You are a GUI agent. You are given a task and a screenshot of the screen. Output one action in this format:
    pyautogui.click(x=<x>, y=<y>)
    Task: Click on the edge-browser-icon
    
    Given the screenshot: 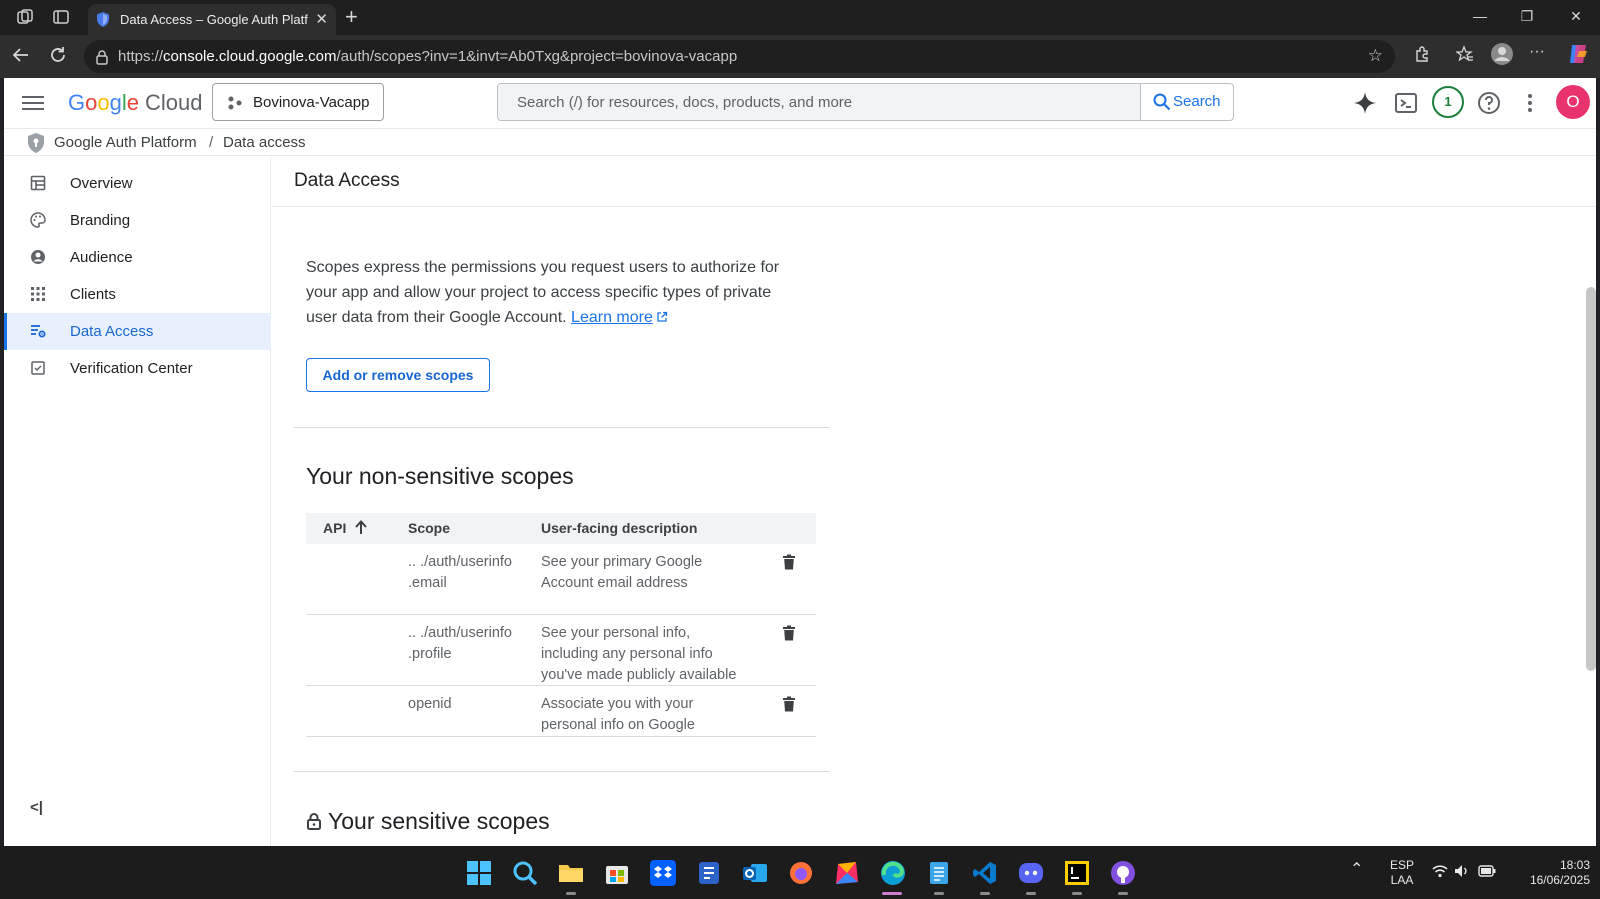 What is the action you would take?
    pyautogui.click(x=893, y=873)
    